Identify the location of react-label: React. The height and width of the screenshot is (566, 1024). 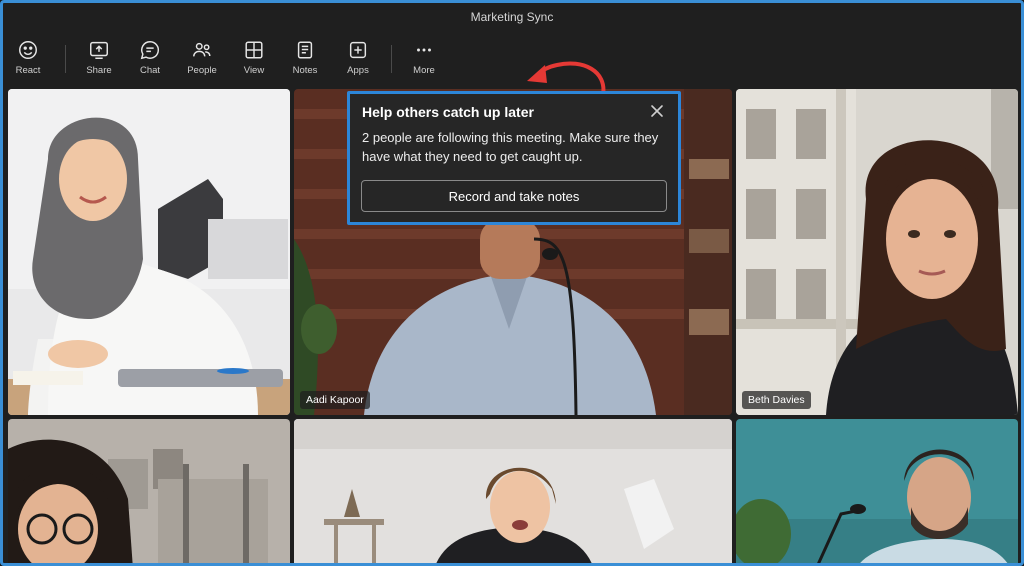
(28, 70).